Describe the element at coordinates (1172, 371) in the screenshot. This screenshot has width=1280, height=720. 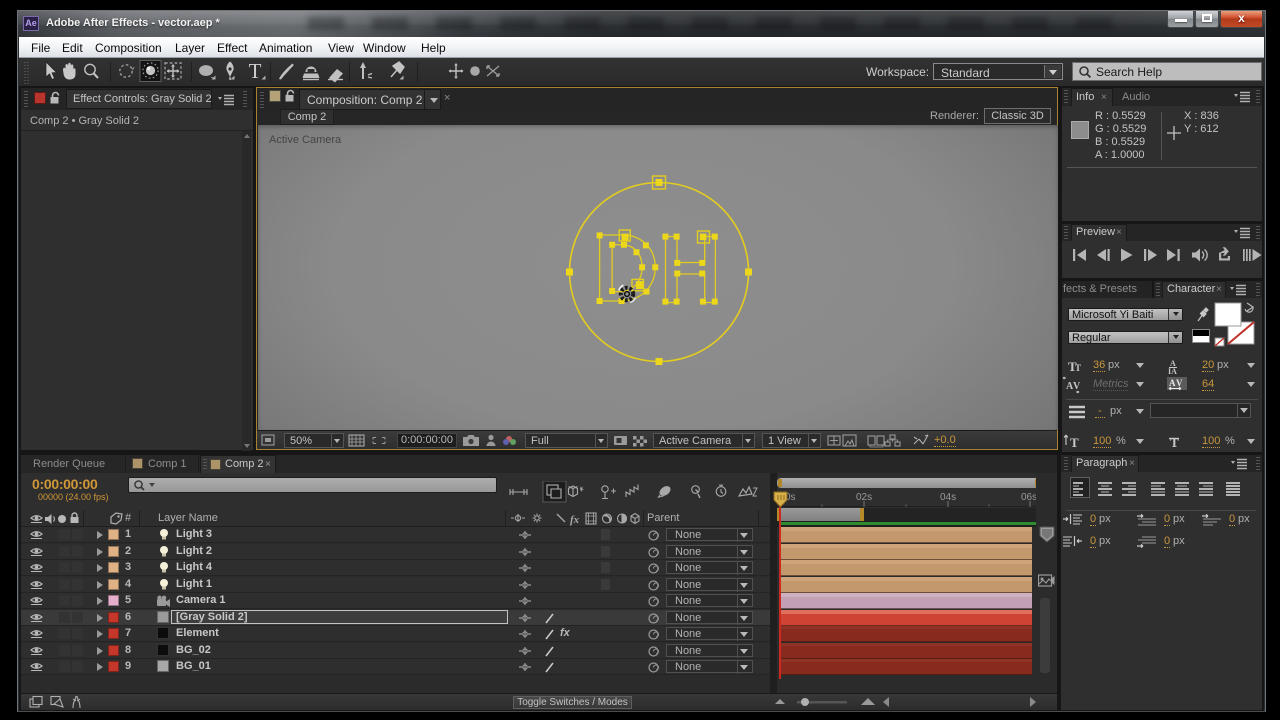
I see `svg-text: IA` at that location.